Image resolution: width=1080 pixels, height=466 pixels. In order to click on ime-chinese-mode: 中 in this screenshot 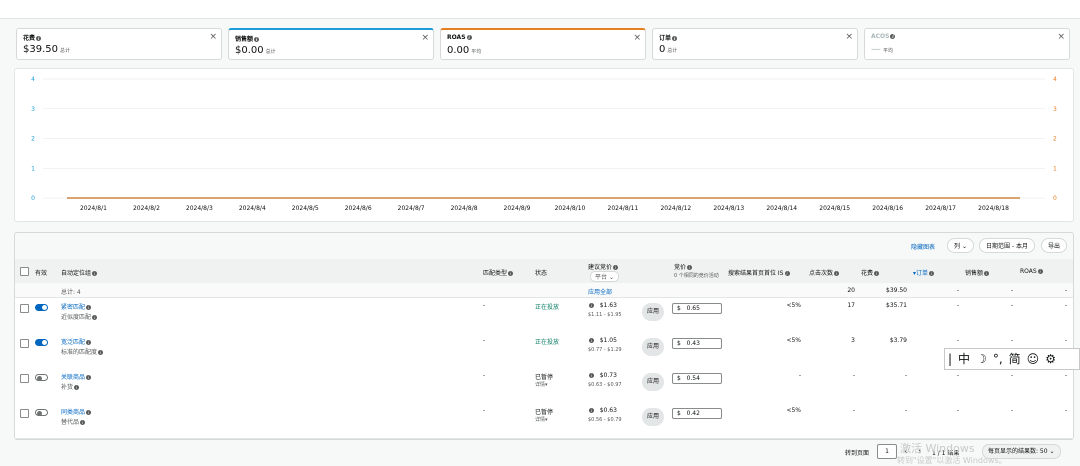, I will do `click(964, 359)`.